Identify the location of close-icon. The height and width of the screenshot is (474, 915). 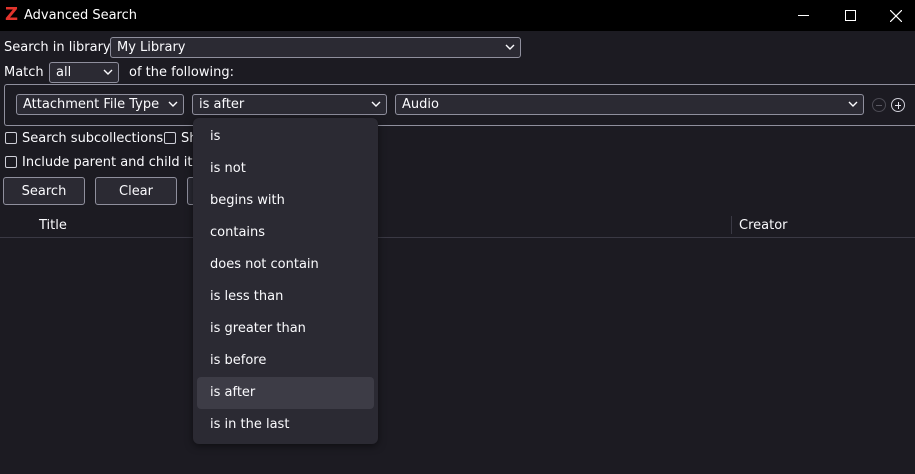
(896, 15).